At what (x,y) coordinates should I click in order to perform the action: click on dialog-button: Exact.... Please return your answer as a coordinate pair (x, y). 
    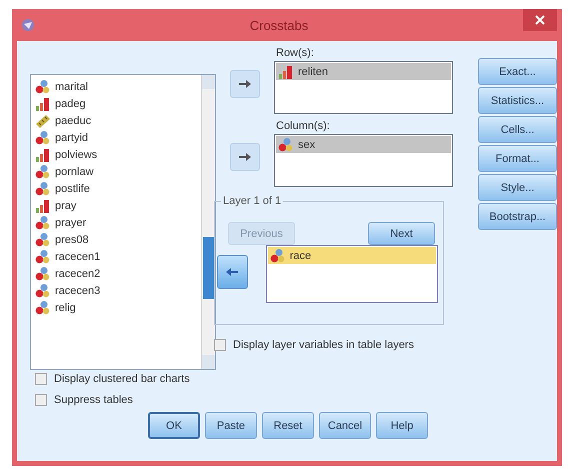
    Looking at the image, I should click on (517, 71).